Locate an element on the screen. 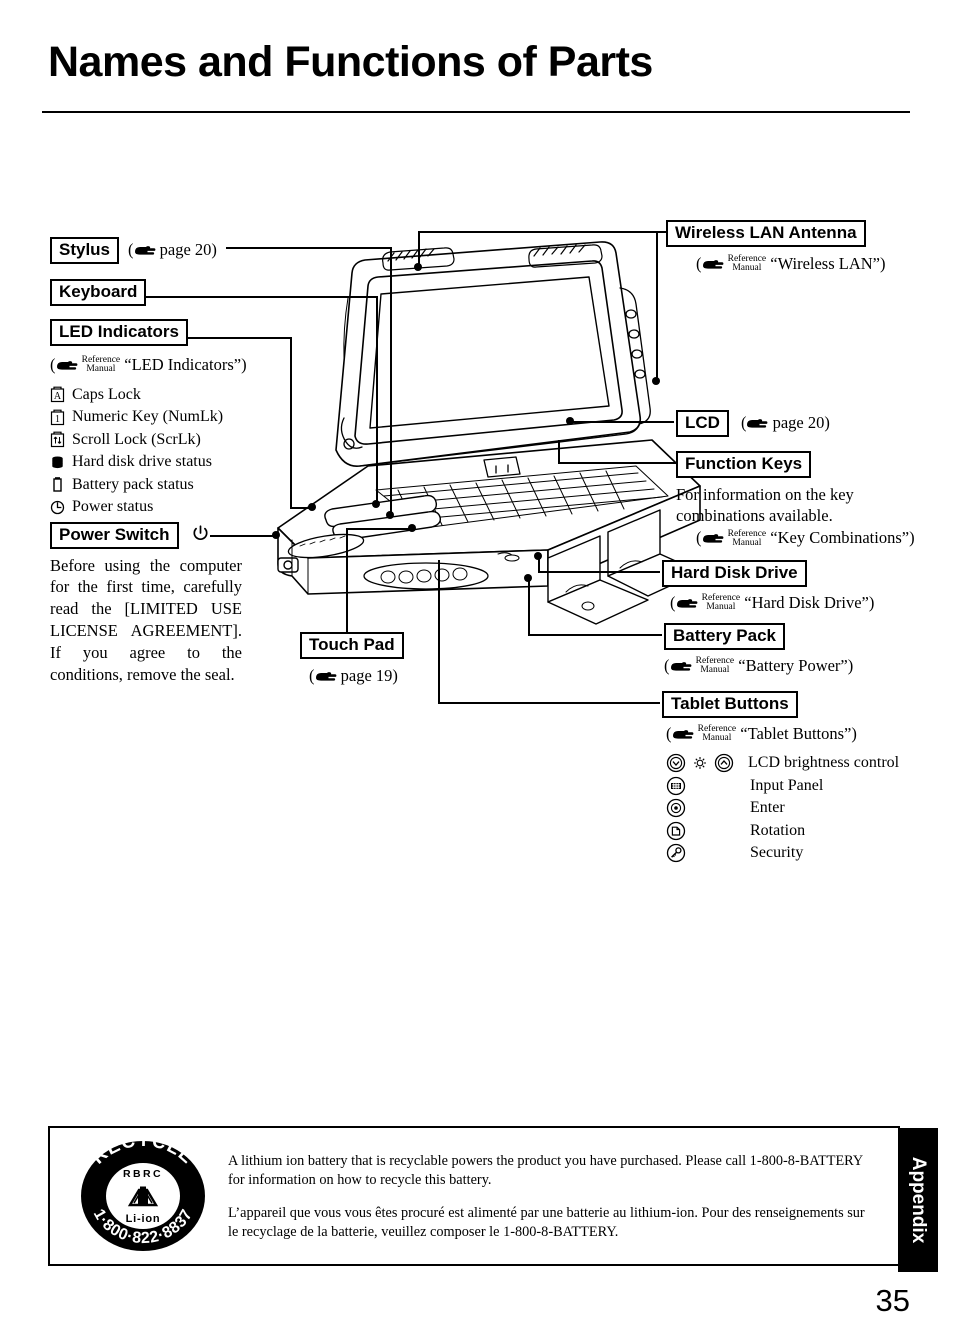  led-item-hard-disk: Hard disk drive status is located at coordinates (190, 462).